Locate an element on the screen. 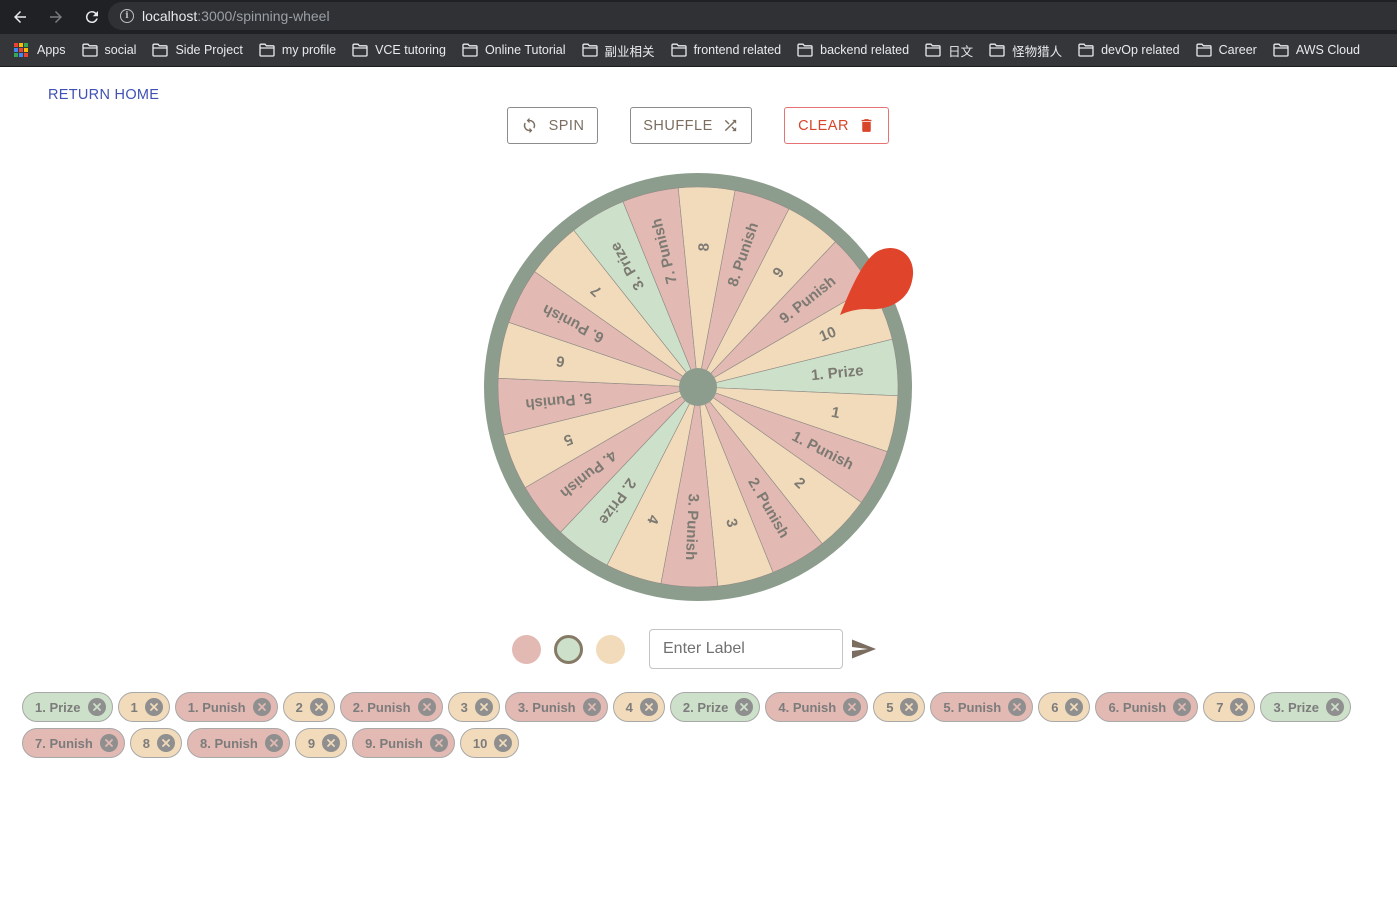 Image resolution: width=1397 pixels, height=905 pixels. label-chip: 2 is located at coordinates (308, 707).